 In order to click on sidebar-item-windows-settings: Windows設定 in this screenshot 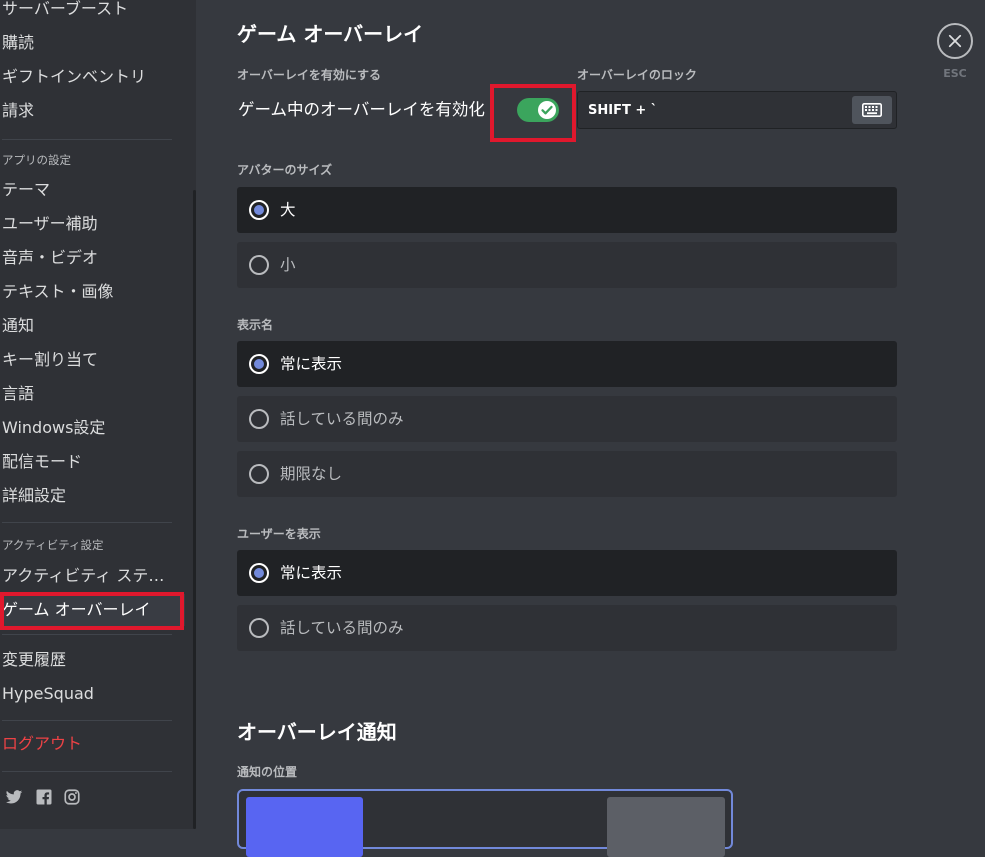, I will do `click(92, 428)`.